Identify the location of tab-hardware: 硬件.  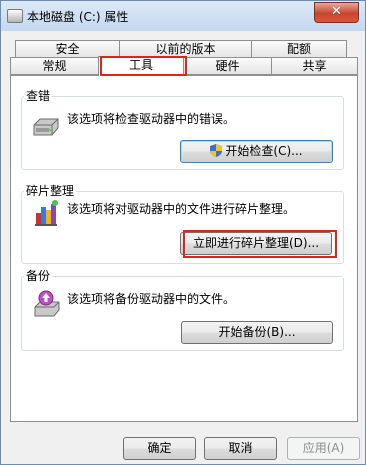
(227, 66).